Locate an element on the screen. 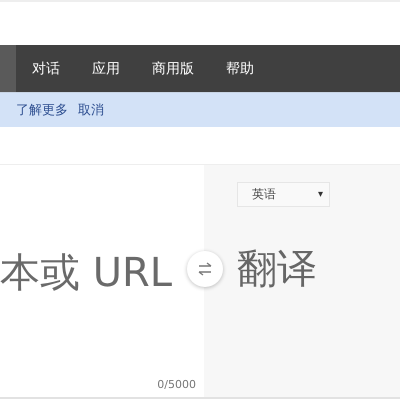 This screenshot has width=400, height=400. nav-link: 对话 is located at coordinates (46, 69).